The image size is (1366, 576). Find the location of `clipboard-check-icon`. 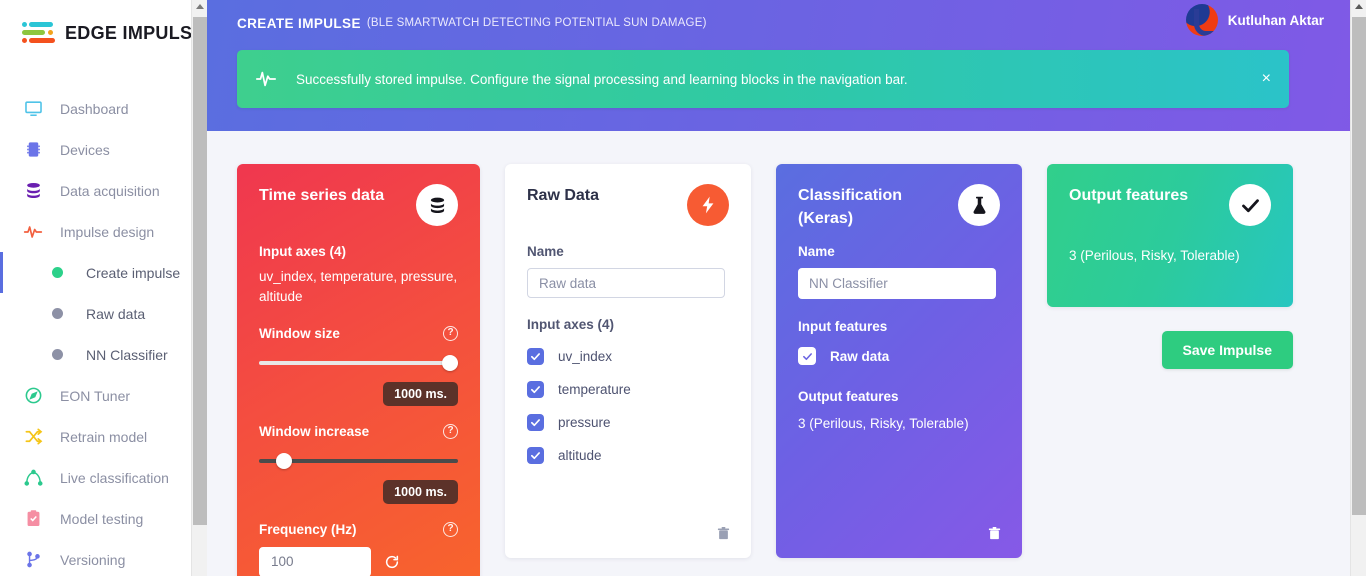

clipboard-check-icon is located at coordinates (33, 519).